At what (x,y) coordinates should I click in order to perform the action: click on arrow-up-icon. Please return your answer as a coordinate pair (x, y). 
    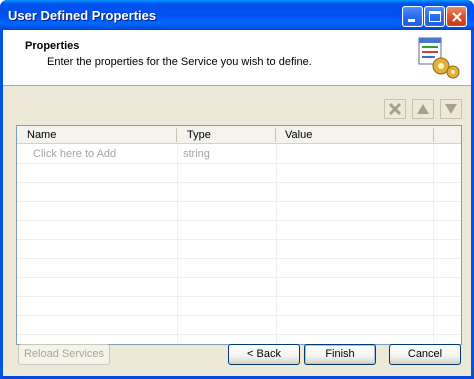
    Looking at the image, I should click on (423, 109).